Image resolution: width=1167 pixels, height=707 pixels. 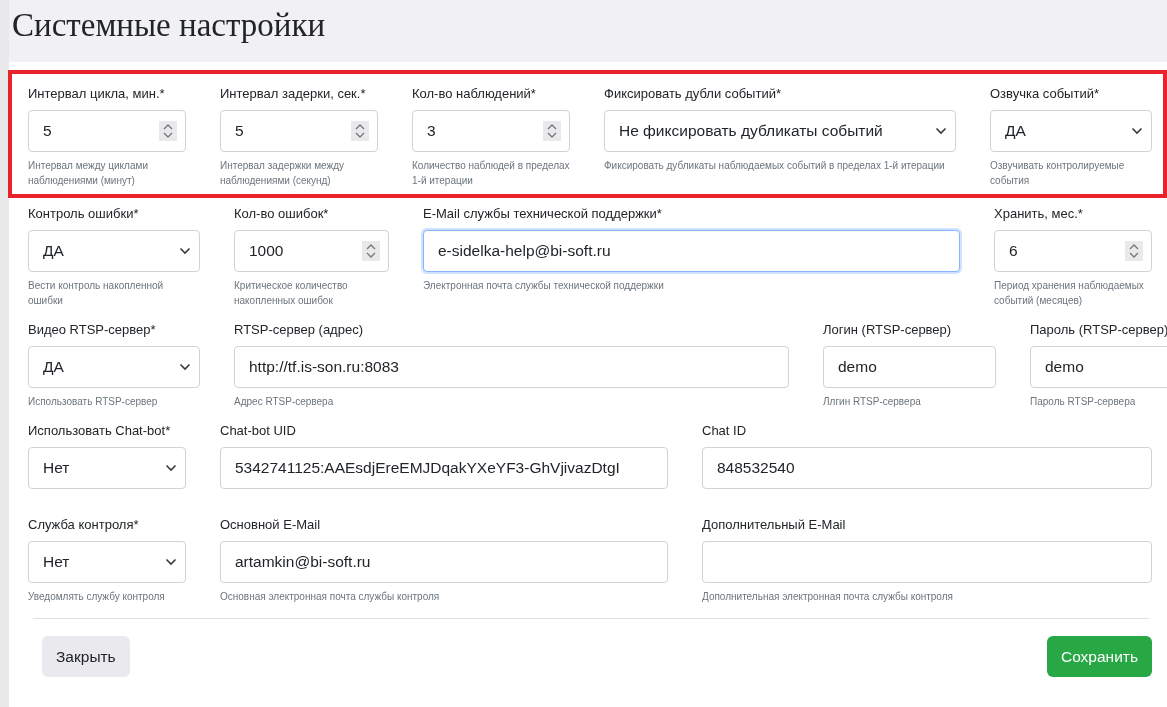 I want to click on help-text: Адрес RTSP-сервера, so click(x=284, y=402).